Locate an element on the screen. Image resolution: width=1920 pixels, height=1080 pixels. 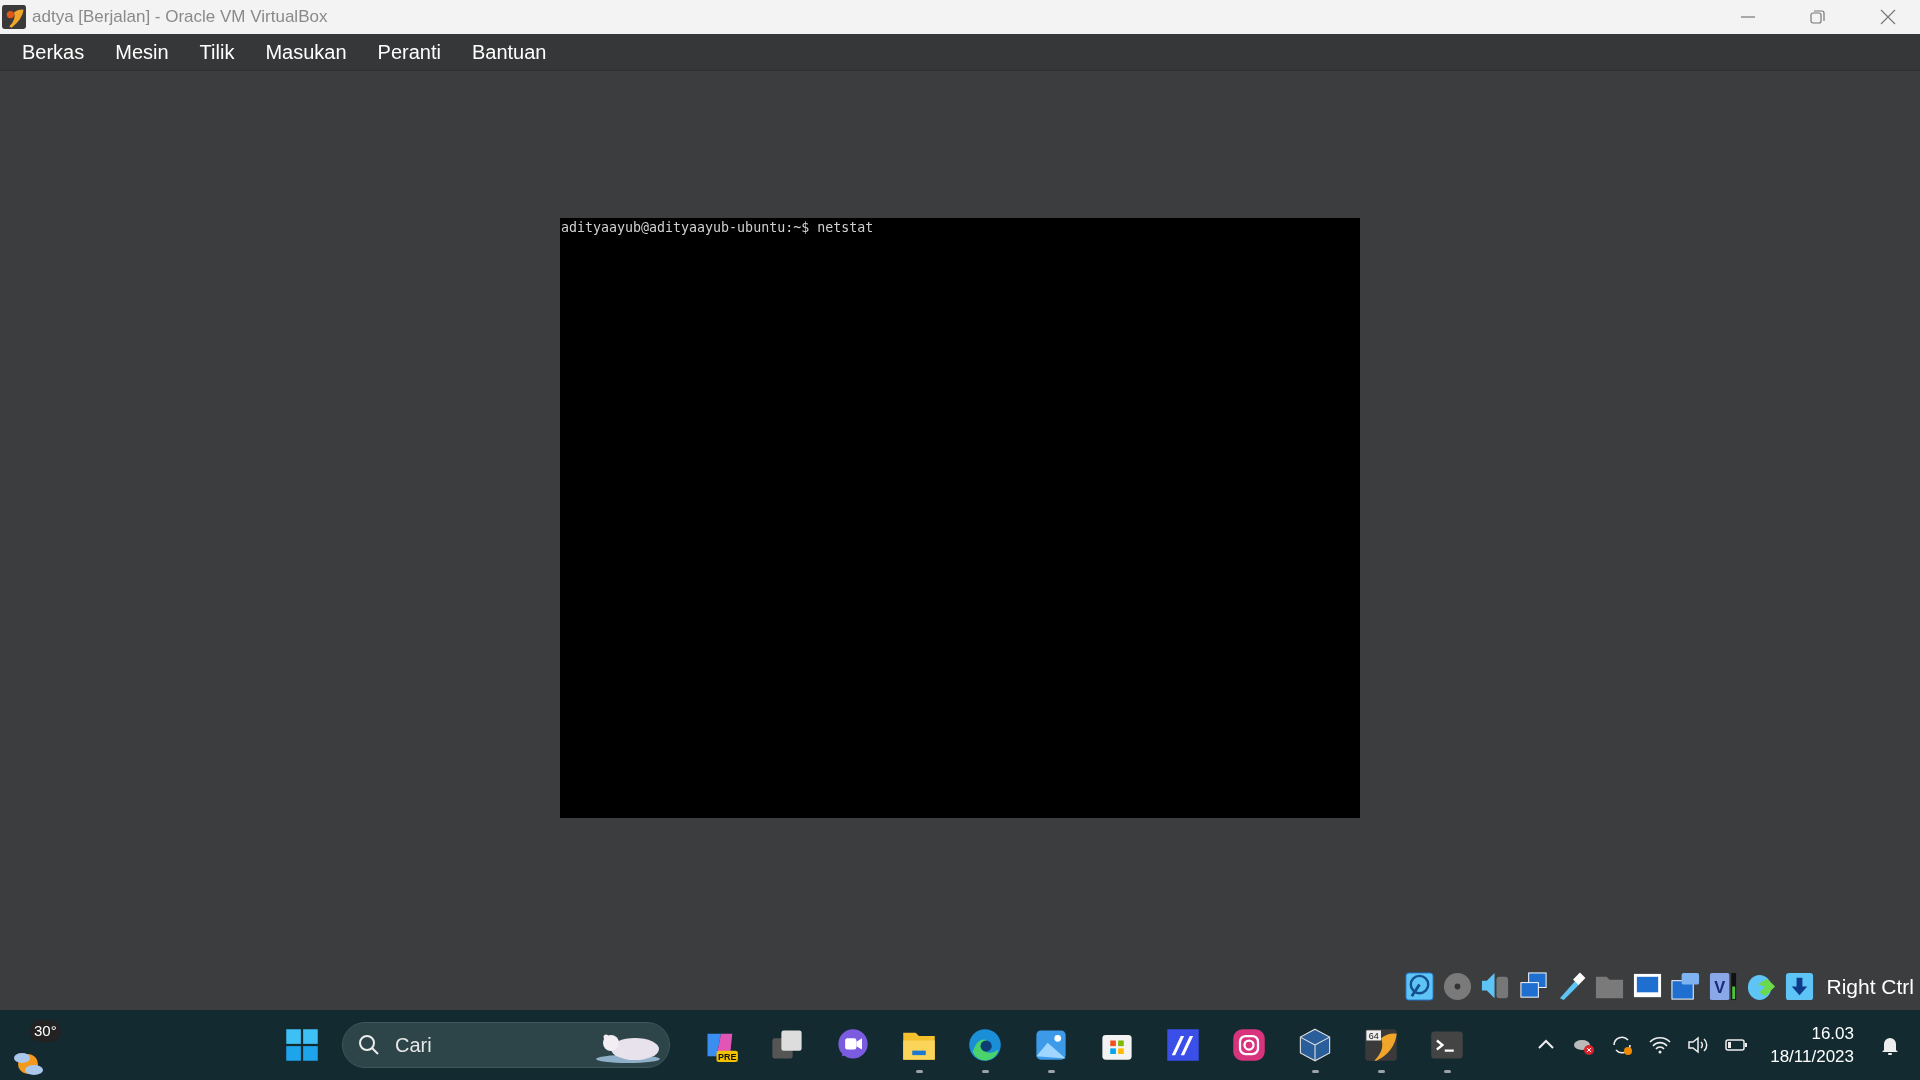
search-input: Cari is located at coordinates (485, 1045).